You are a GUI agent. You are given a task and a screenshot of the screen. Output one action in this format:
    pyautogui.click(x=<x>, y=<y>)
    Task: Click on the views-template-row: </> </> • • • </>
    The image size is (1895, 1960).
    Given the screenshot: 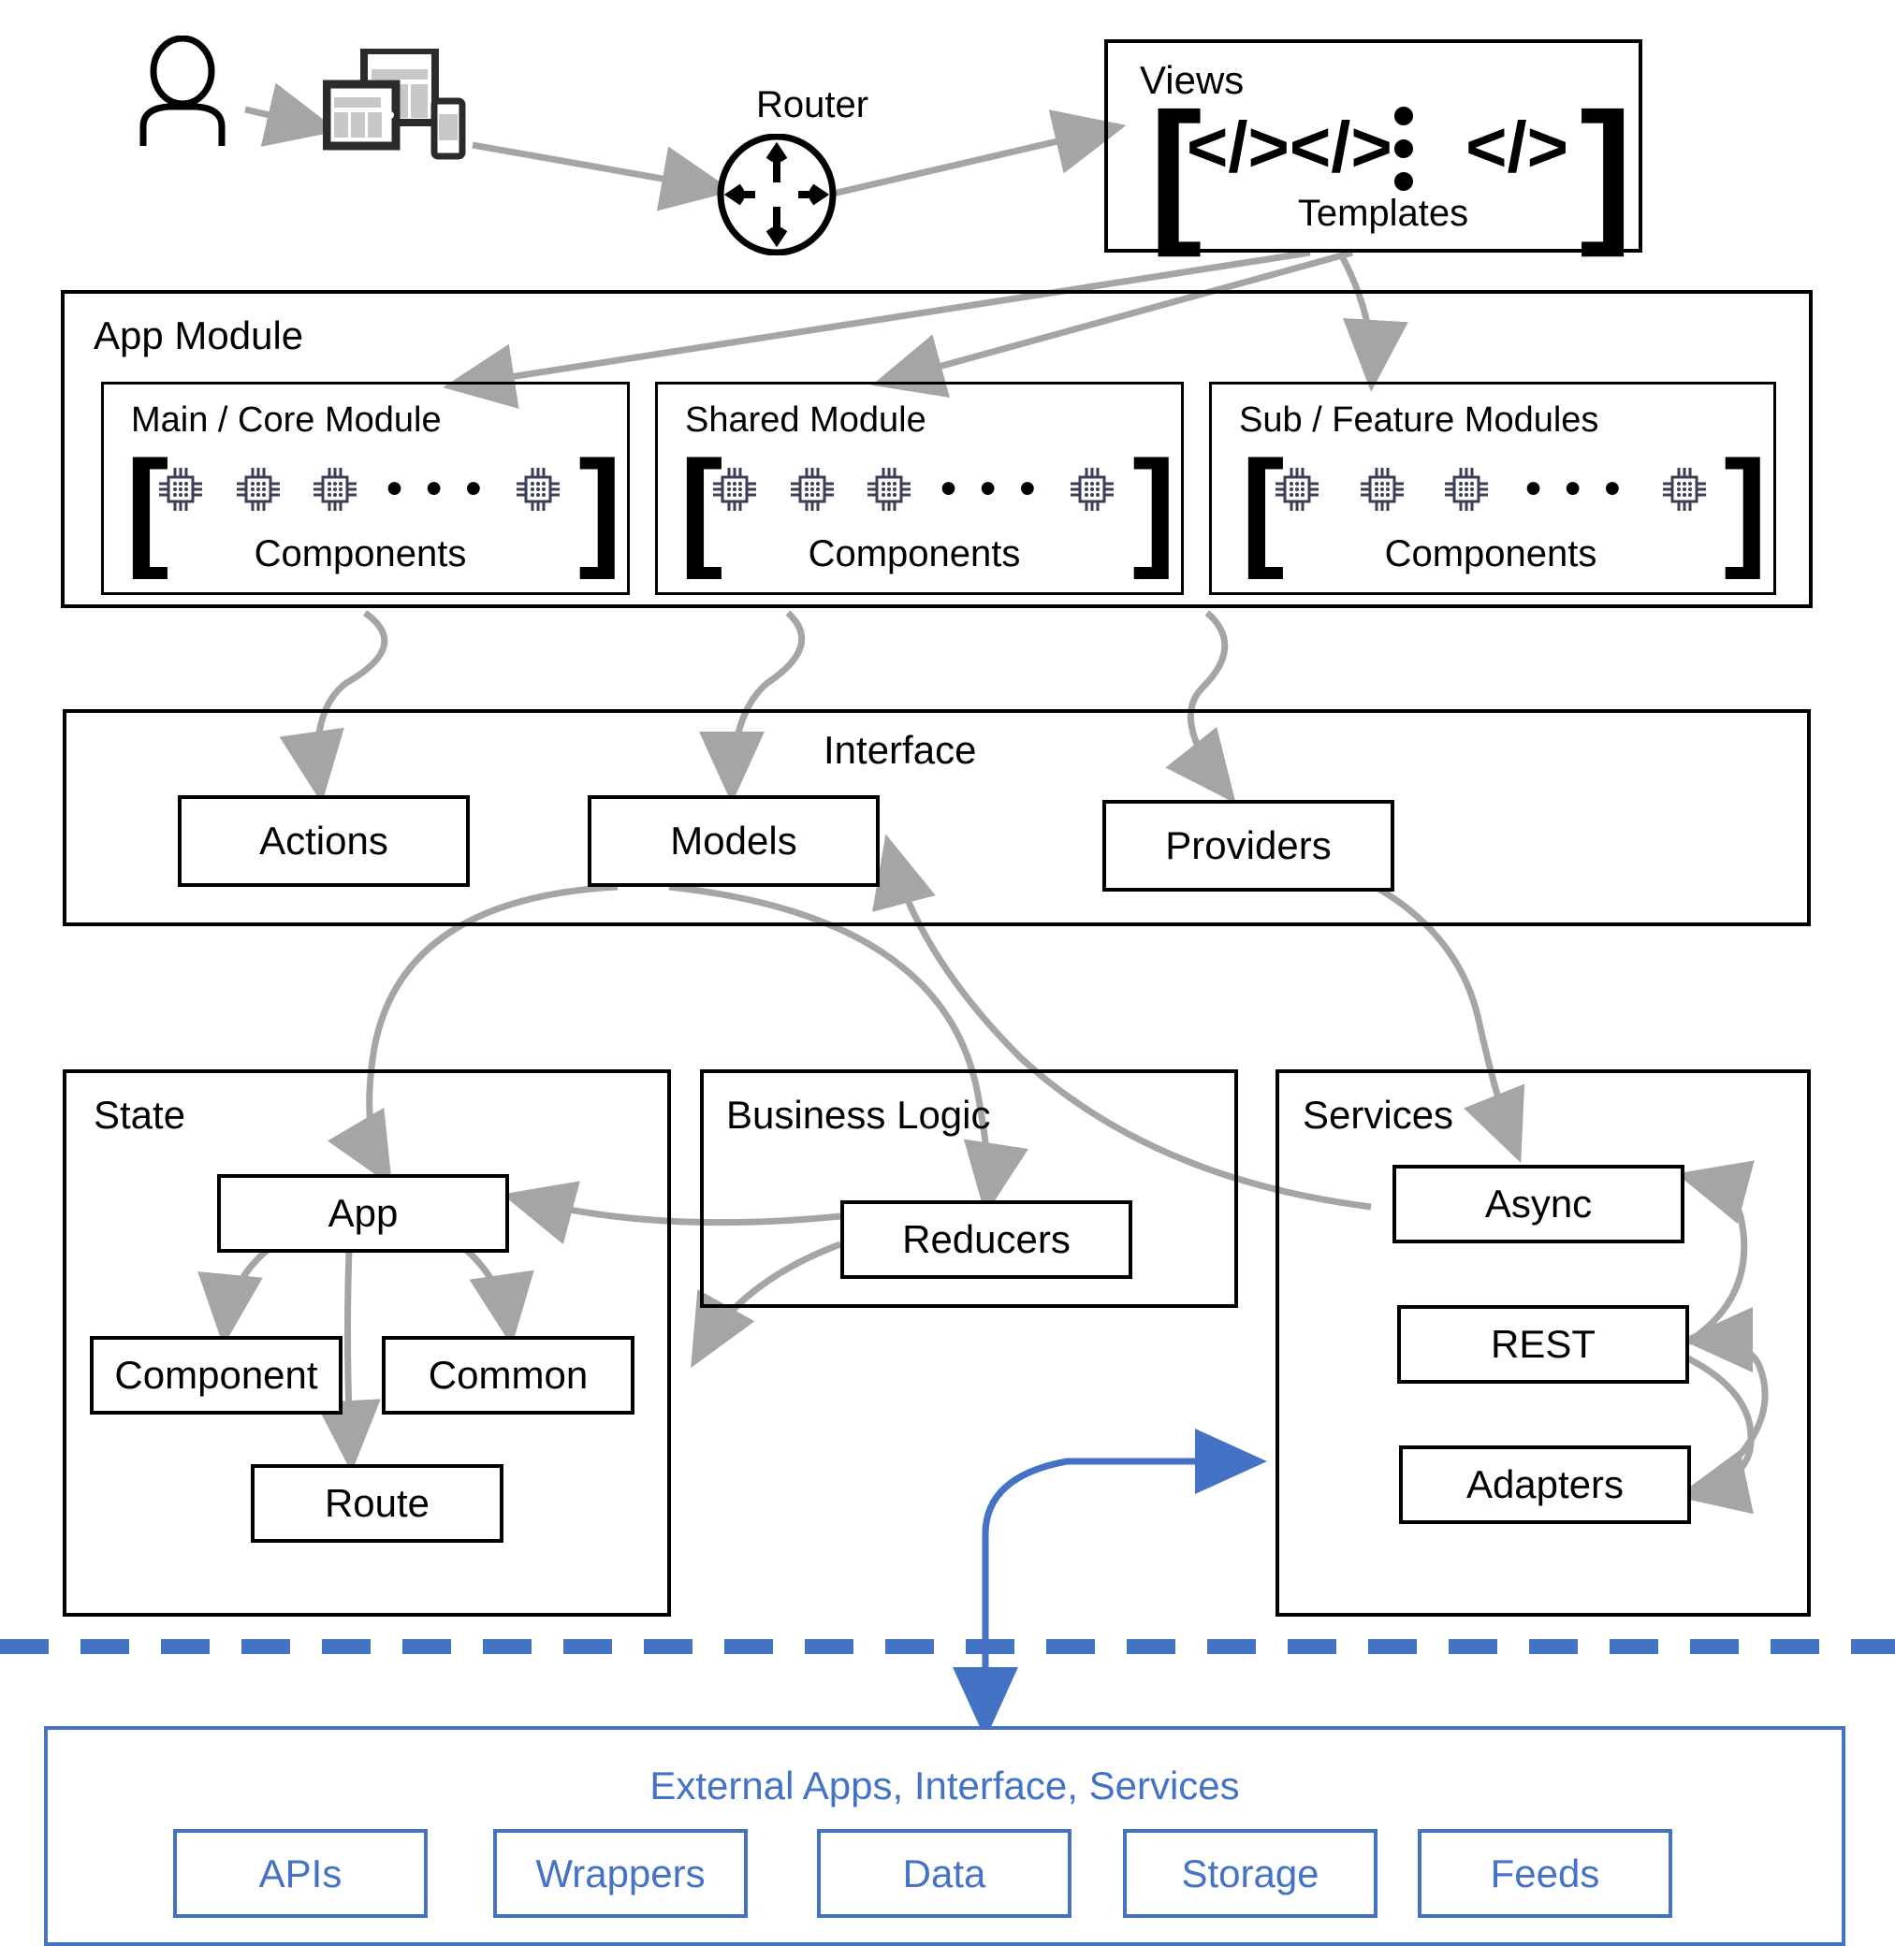 What is the action you would take?
    pyautogui.click(x=1377, y=147)
    